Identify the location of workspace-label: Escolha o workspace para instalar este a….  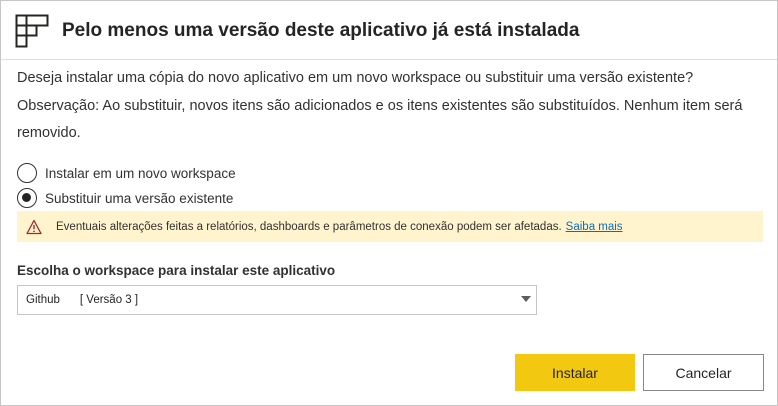
(176, 270).